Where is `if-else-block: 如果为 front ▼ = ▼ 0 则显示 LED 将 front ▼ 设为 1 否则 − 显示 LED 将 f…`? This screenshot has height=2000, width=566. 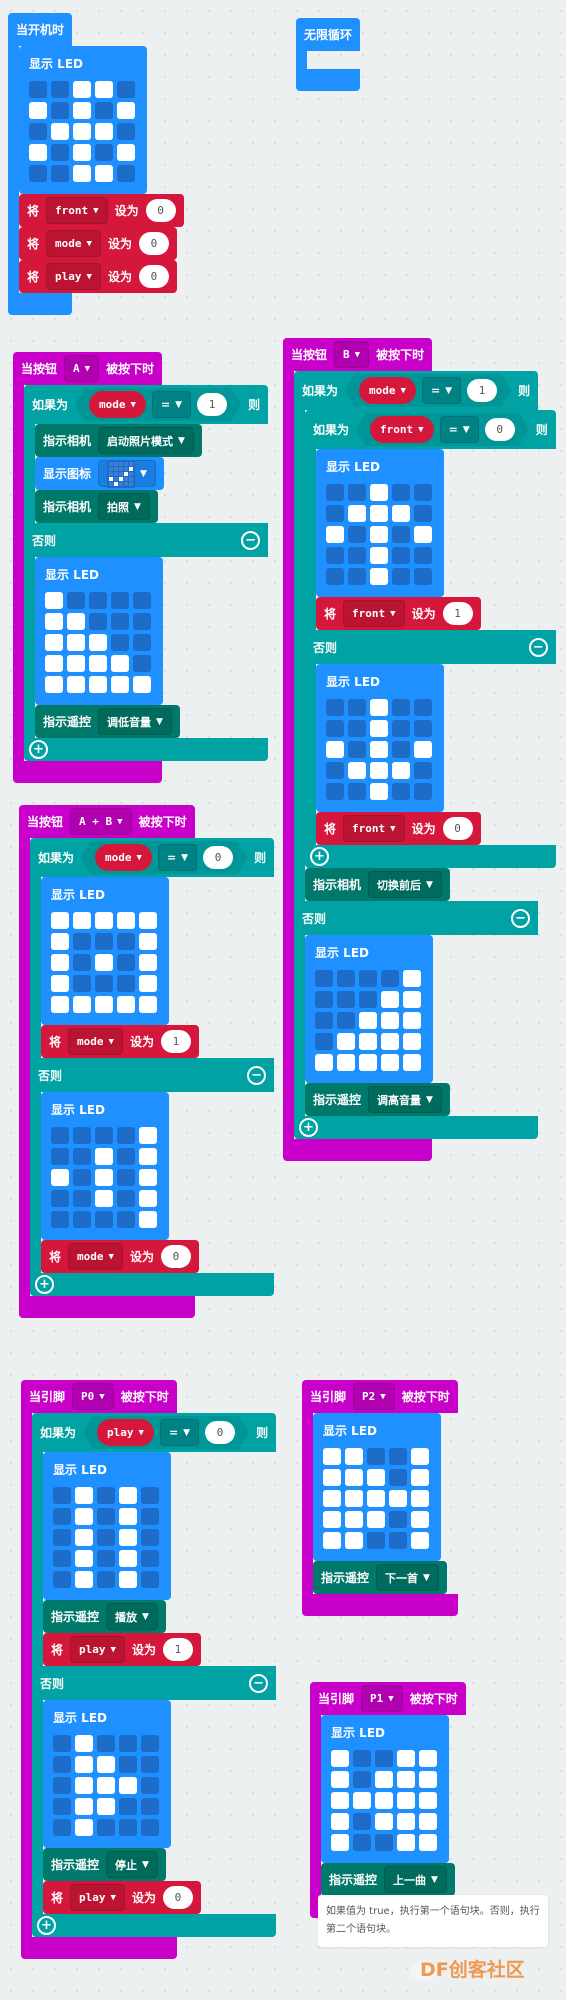 if-else-block: 如果为 front ▼ = ▼ 0 则显示 LED 将 front ▼ 设为 1 否则 − 显示 LED 将 f… is located at coordinates (430, 639).